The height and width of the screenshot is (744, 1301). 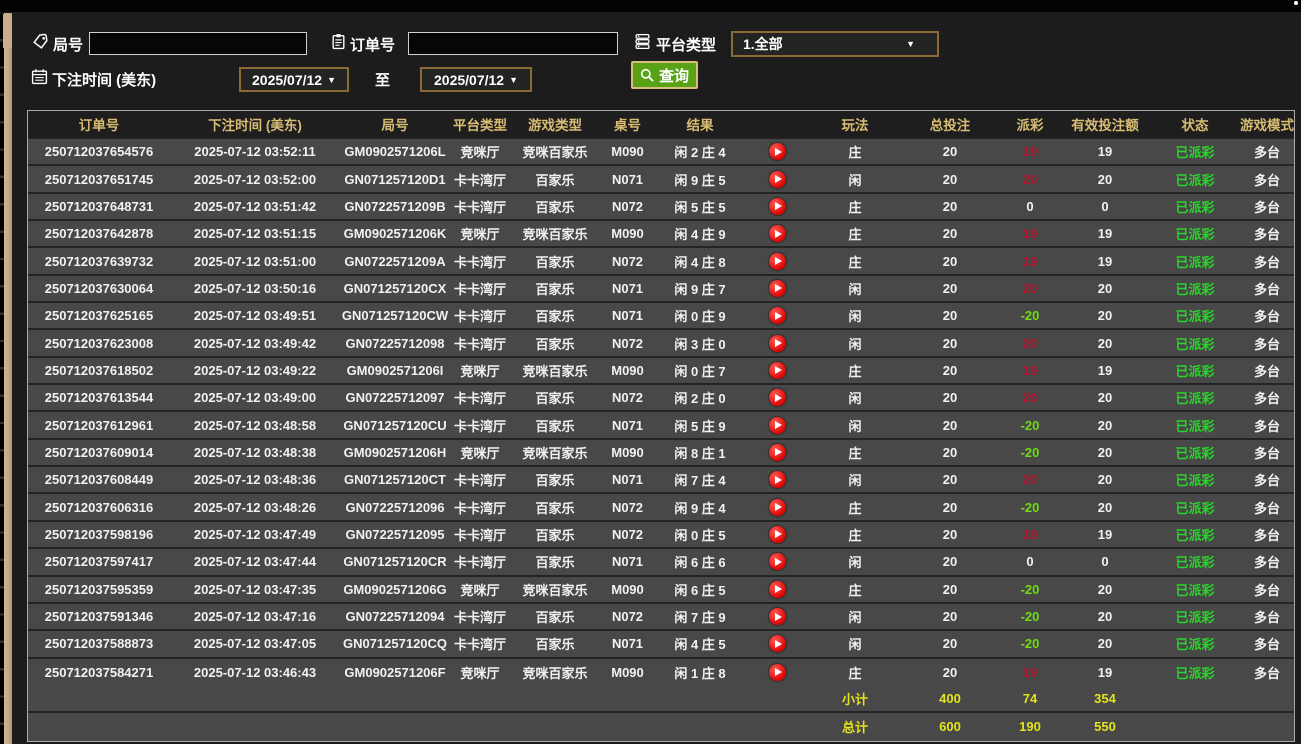 I want to click on total-cell-total: 400, so click(x=950, y=699).